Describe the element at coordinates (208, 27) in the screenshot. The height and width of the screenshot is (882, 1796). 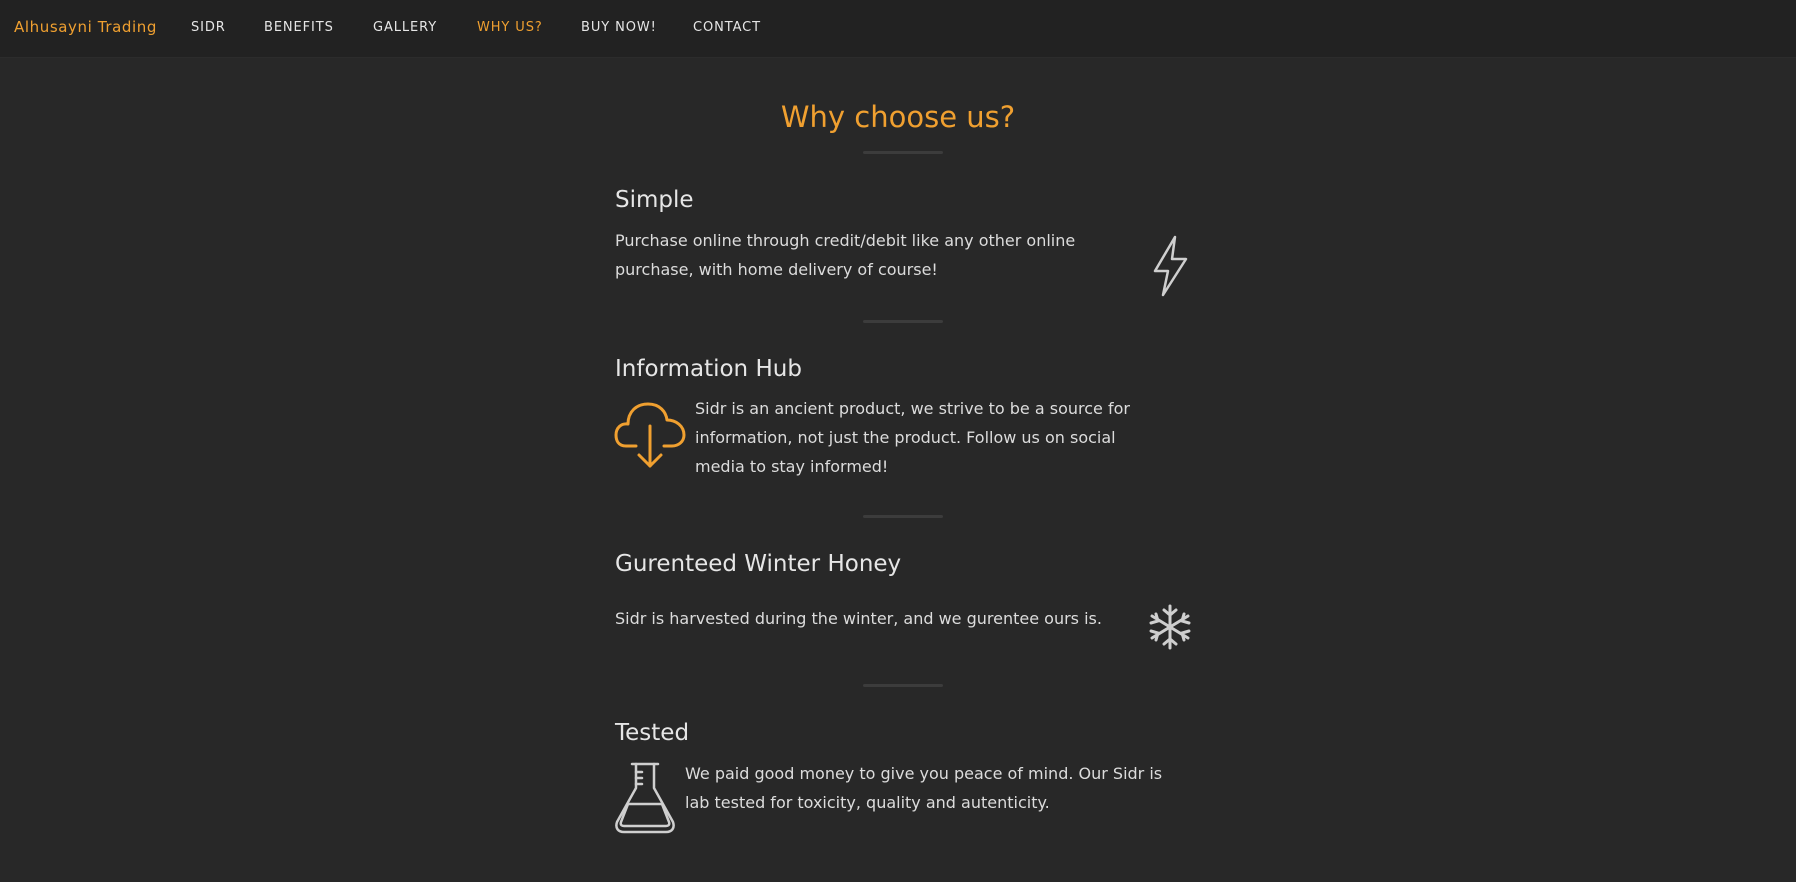
I see `nav-item-sidr: SIDR` at that location.